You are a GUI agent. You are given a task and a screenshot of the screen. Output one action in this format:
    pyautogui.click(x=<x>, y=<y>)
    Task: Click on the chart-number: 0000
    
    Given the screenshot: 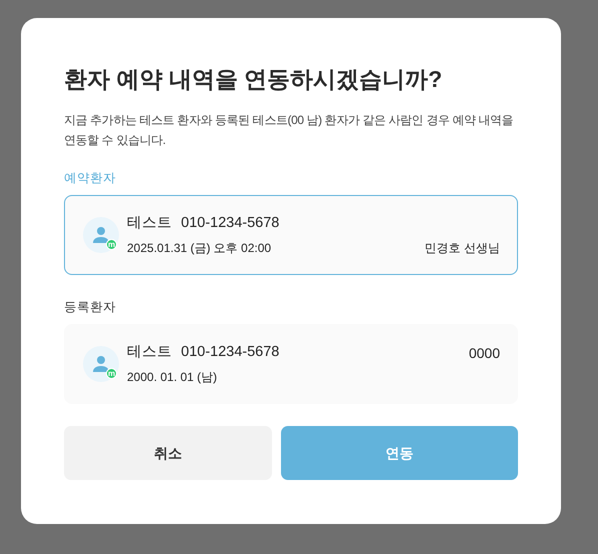 What is the action you would take?
    pyautogui.click(x=484, y=353)
    